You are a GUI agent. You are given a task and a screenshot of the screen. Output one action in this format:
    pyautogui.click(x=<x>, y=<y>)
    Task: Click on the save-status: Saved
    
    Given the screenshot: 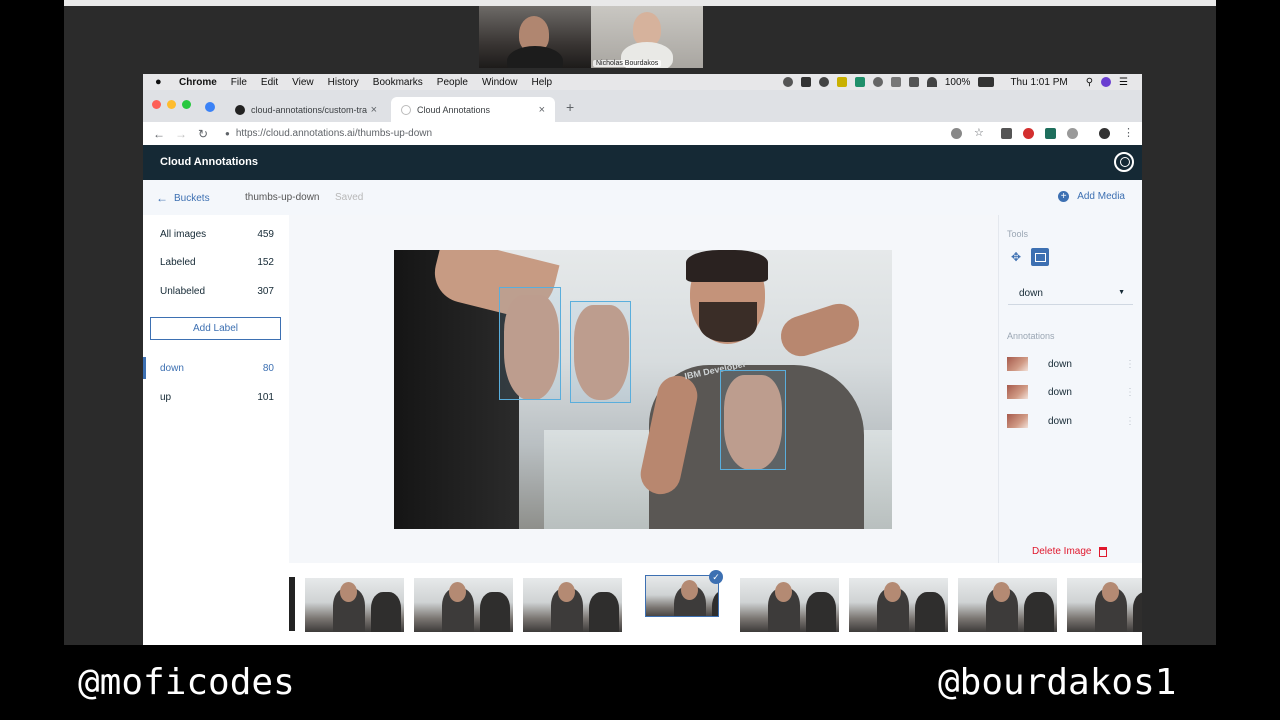 What is the action you would take?
    pyautogui.click(x=349, y=197)
    